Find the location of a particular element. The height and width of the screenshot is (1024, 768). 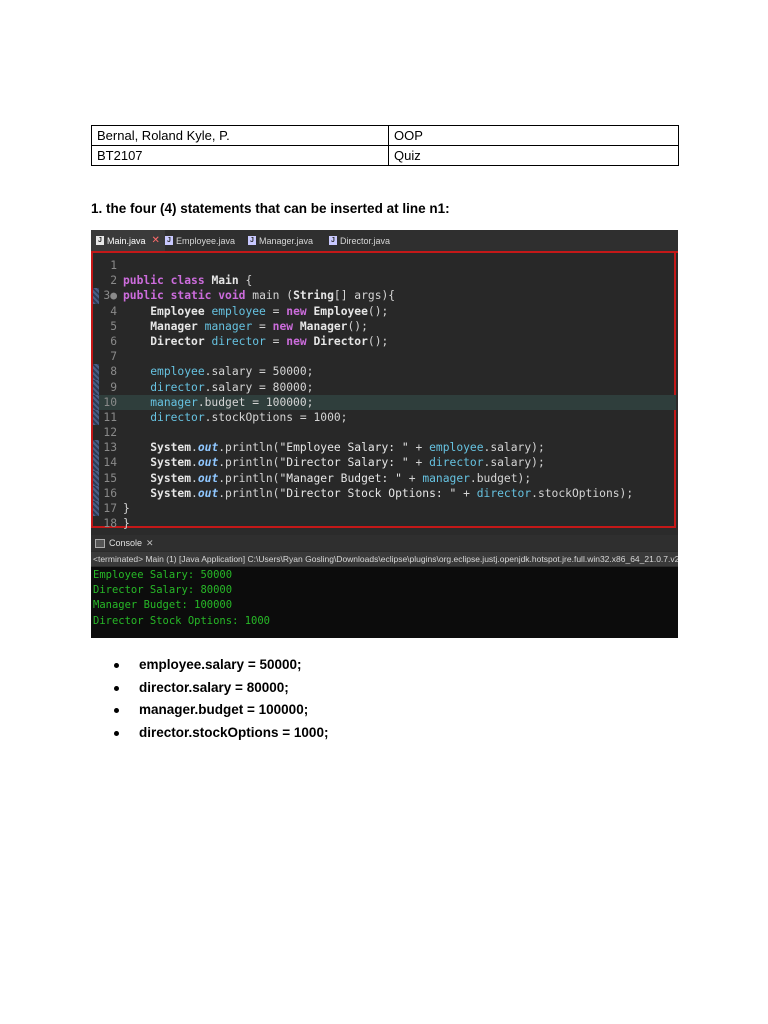

list-item: employee.salary = 50000; is located at coordinates (221, 665).